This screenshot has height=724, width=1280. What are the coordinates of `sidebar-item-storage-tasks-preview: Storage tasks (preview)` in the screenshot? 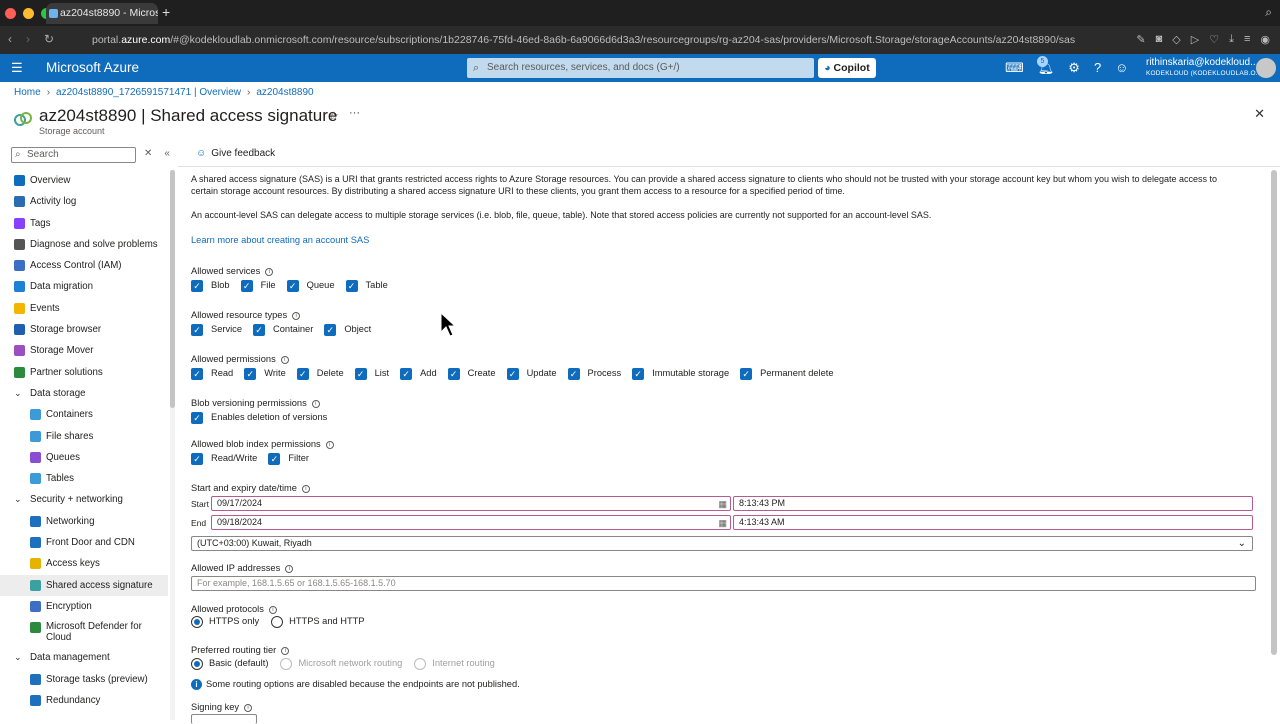 It's located at (84, 679).